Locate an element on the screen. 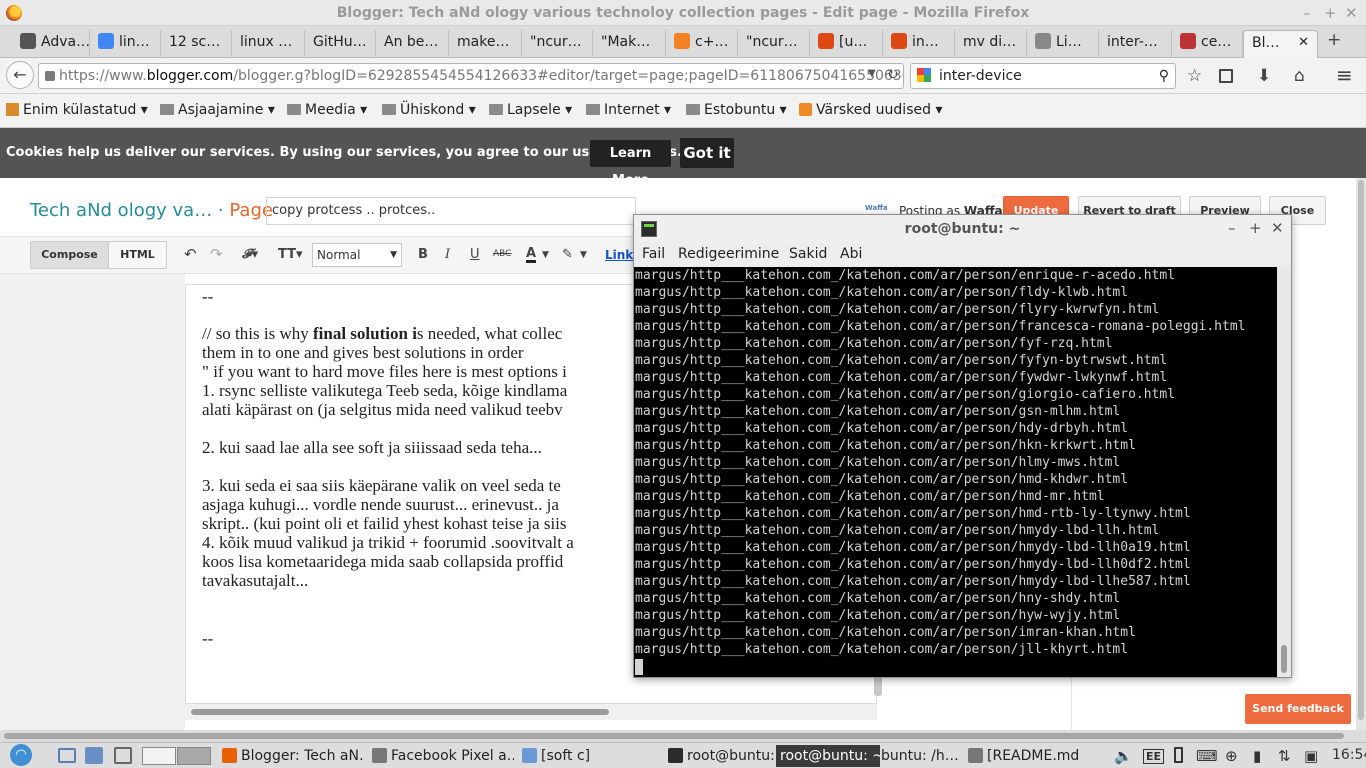  got-it-button: Got it is located at coordinates (707, 153).